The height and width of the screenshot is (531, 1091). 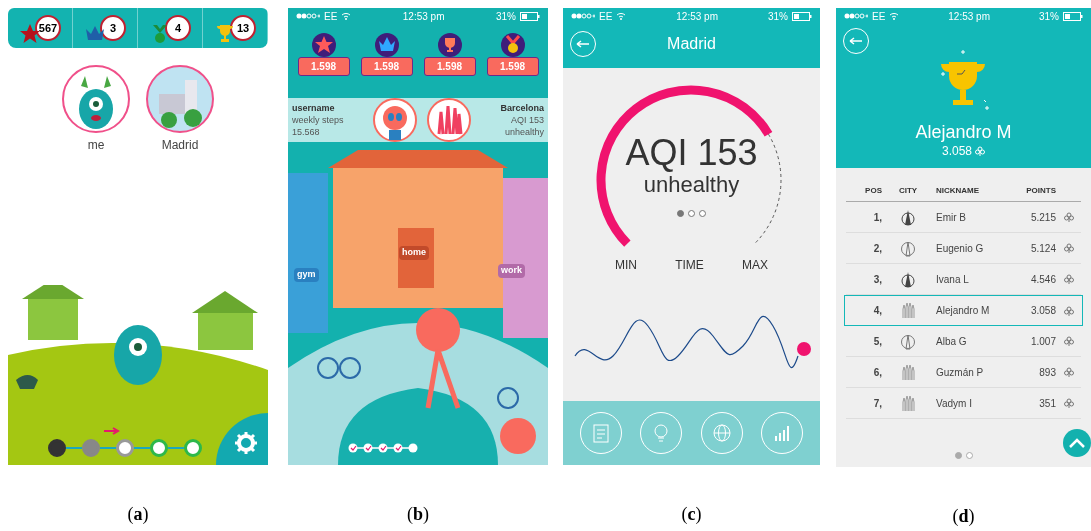 I want to click on count-badge: 3, so click(x=113, y=28).